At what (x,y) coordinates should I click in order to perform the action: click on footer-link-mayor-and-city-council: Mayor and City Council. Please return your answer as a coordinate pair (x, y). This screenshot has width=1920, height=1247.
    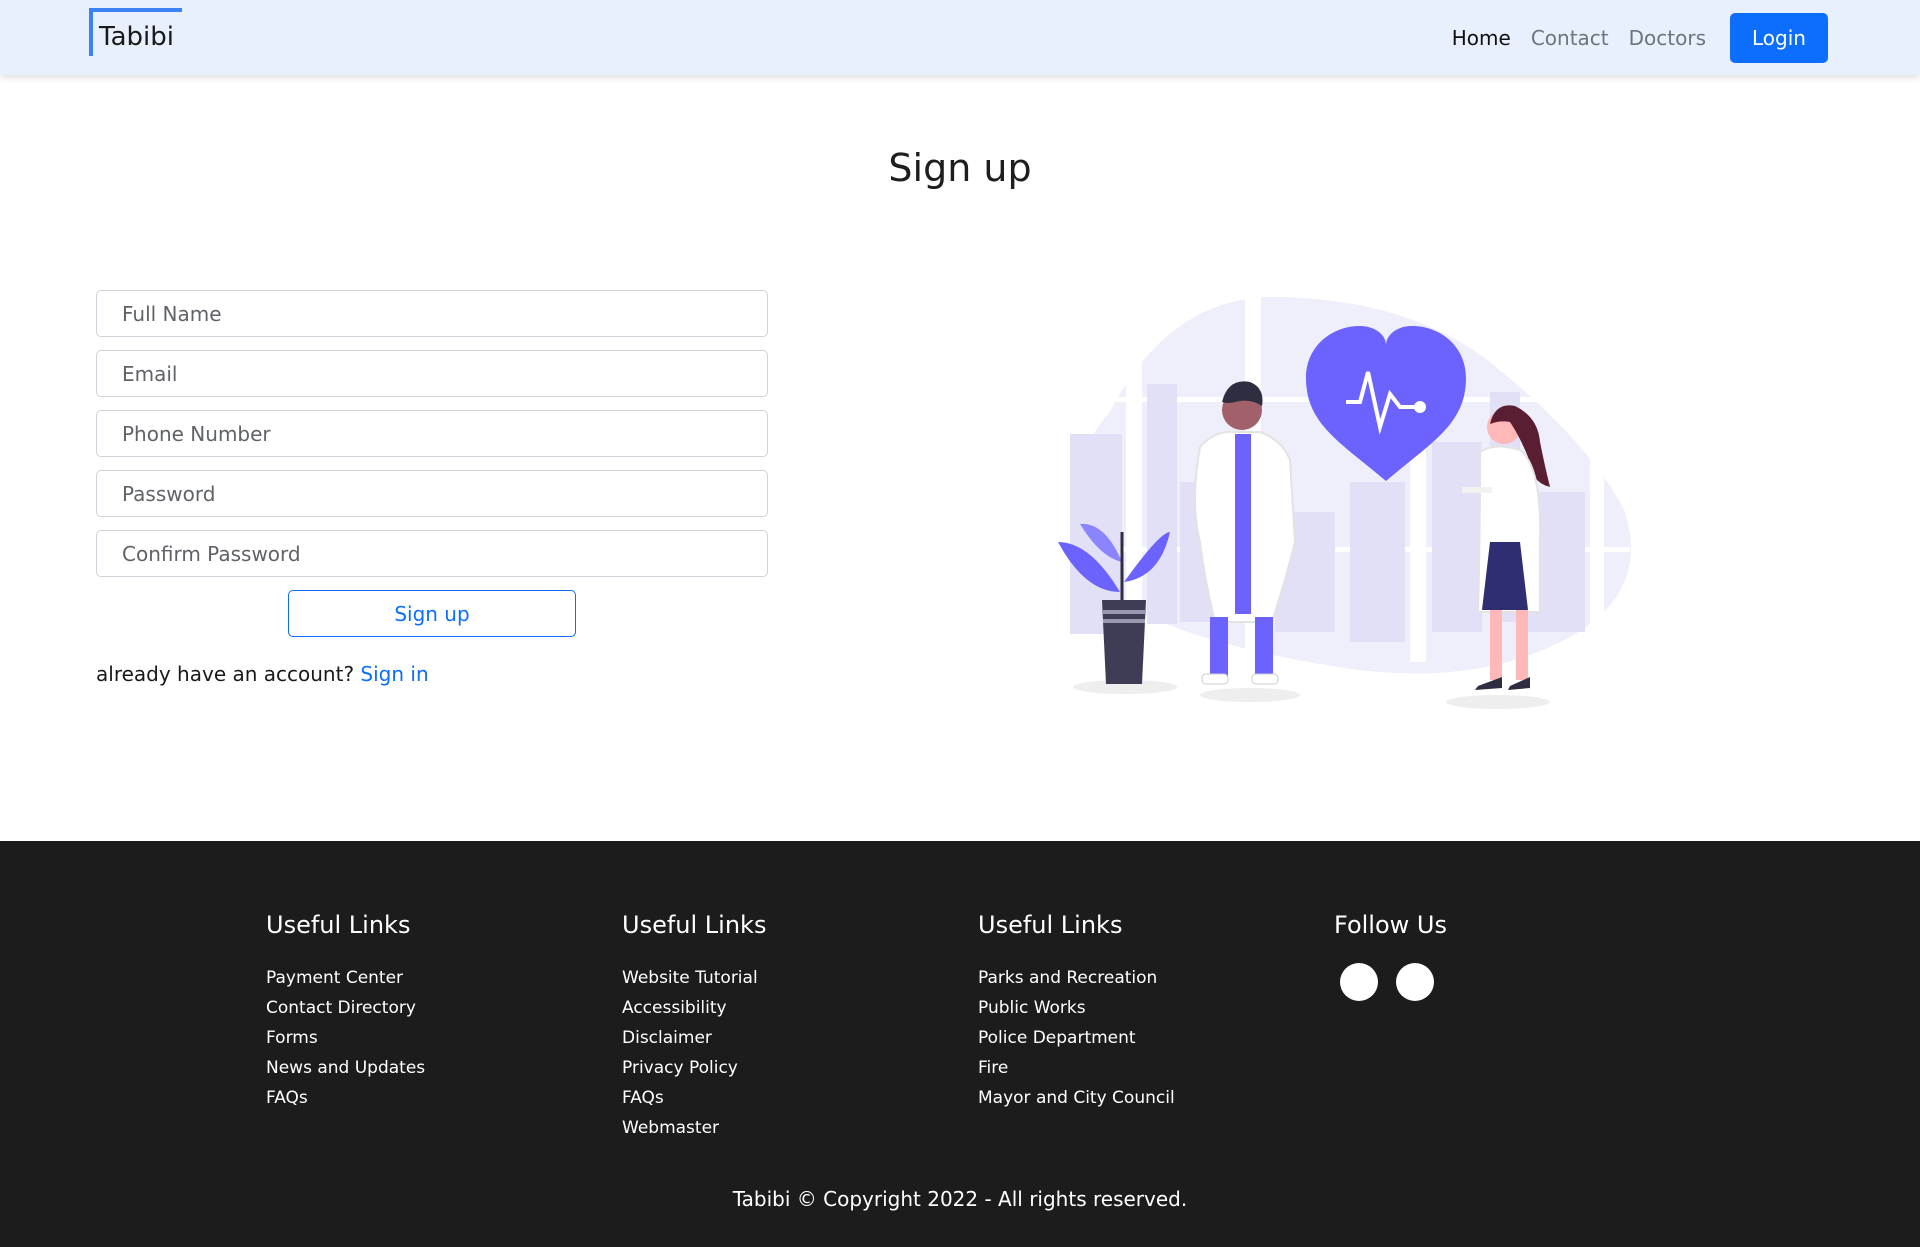
    Looking at the image, I should click on (1148, 1098).